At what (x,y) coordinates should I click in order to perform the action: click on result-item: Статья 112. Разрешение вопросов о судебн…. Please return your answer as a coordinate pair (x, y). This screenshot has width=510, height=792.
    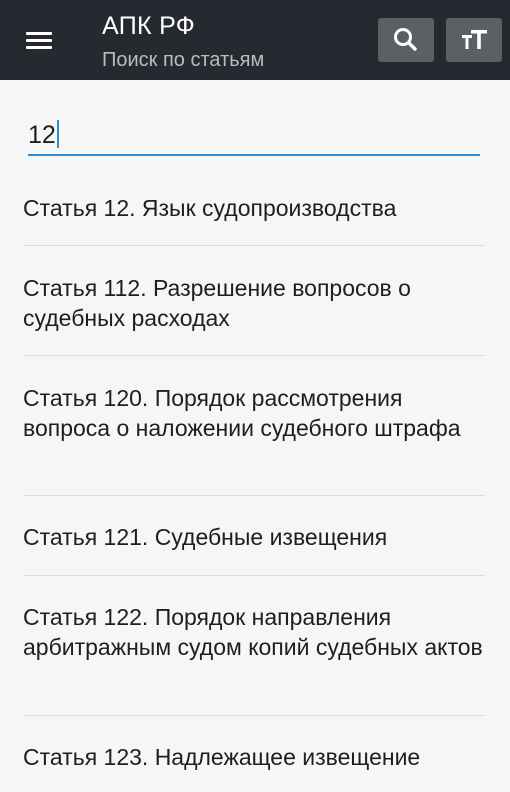
    Looking at the image, I should click on (254, 303).